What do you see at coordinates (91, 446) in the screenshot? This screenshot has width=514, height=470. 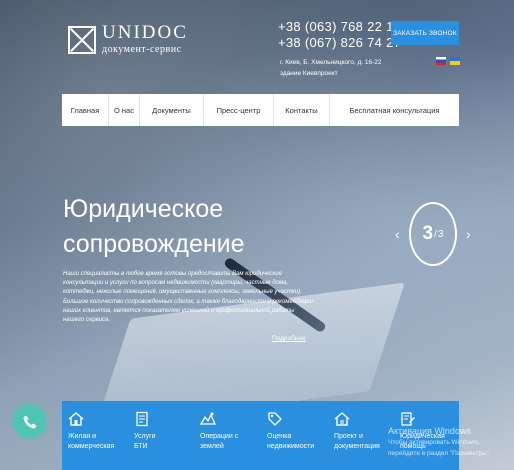 I see `service-label-line2: коммерческая` at bounding box center [91, 446].